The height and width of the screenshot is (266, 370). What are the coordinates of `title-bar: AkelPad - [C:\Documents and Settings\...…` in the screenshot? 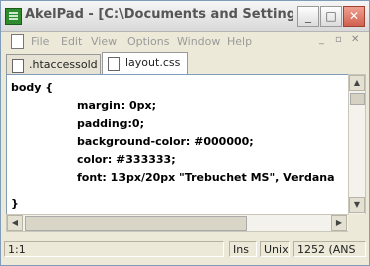 It's located at (185, 16).